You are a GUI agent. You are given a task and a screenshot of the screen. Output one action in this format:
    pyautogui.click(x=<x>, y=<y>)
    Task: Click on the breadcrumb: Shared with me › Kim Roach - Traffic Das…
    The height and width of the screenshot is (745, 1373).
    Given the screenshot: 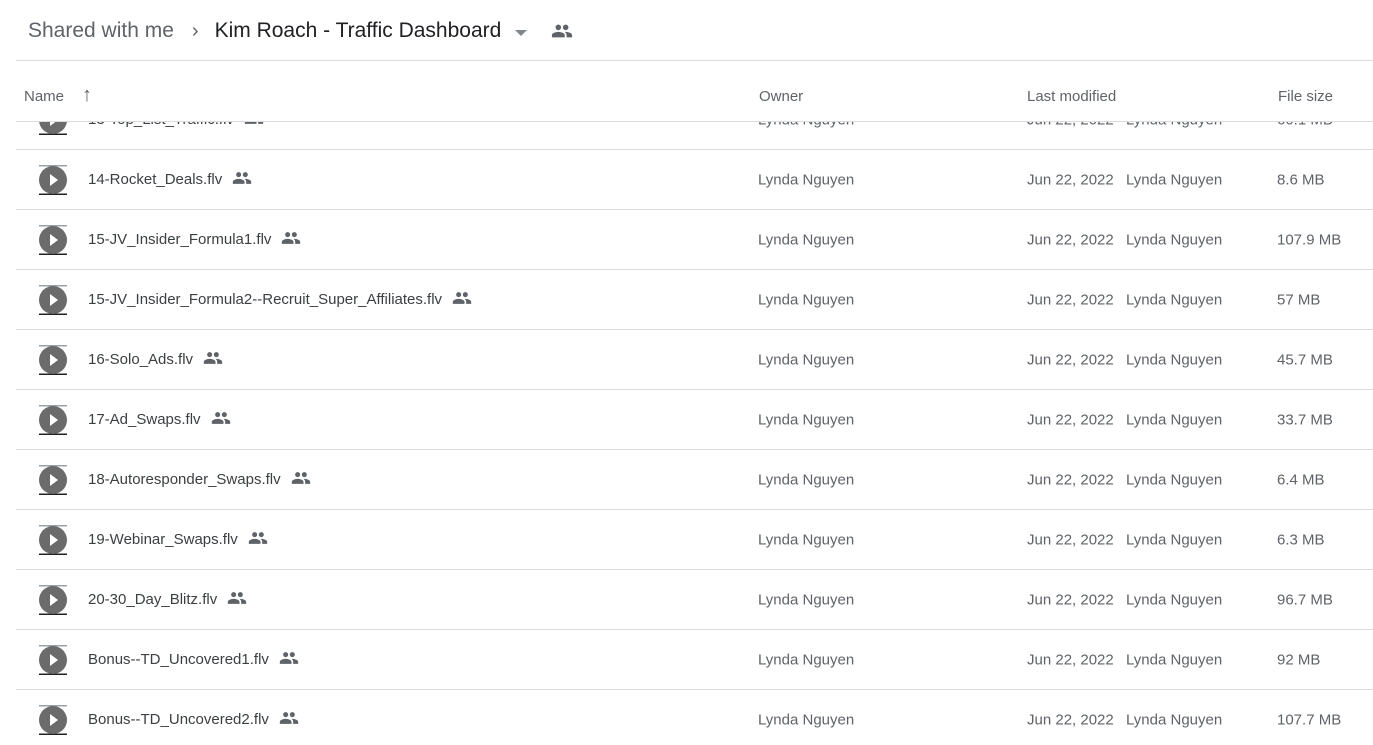 What is the action you would take?
    pyautogui.click(x=300, y=31)
    